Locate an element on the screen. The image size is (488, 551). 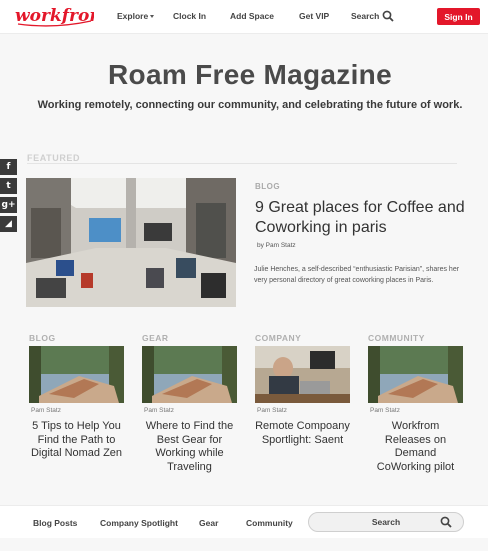
featured-divider is located at coordinates (242, 163).